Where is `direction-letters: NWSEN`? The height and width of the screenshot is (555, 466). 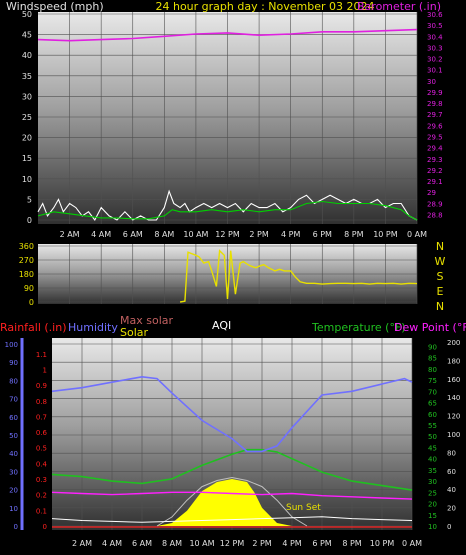 direction-letters: NWSEN is located at coordinates (440, 276).